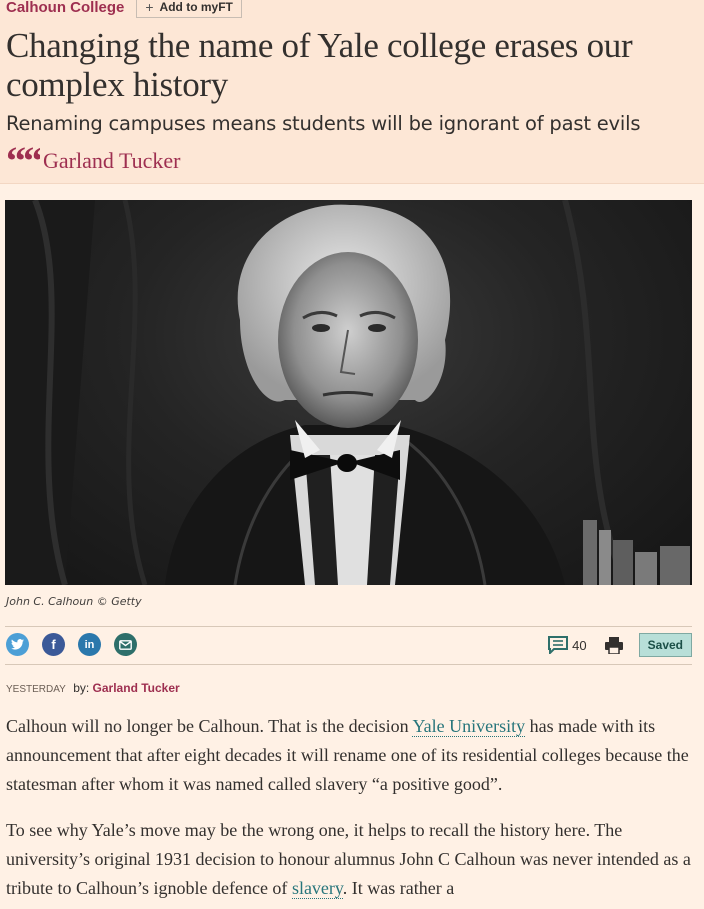  I want to click on email-icon, so click(125, 644).